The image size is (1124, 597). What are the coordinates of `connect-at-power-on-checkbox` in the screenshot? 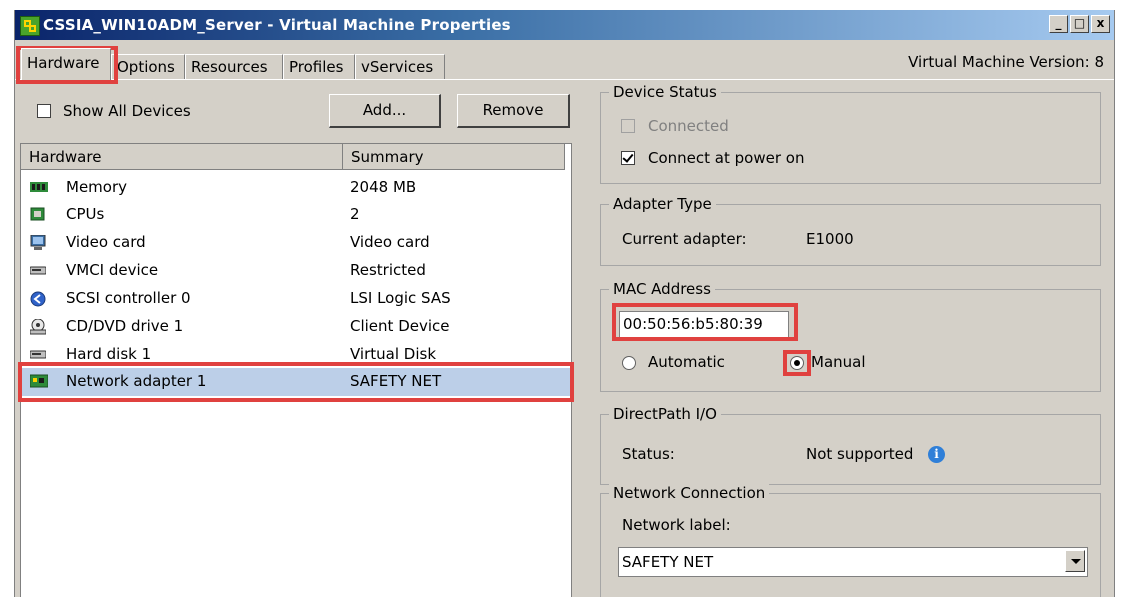 It's located at (628, 158).